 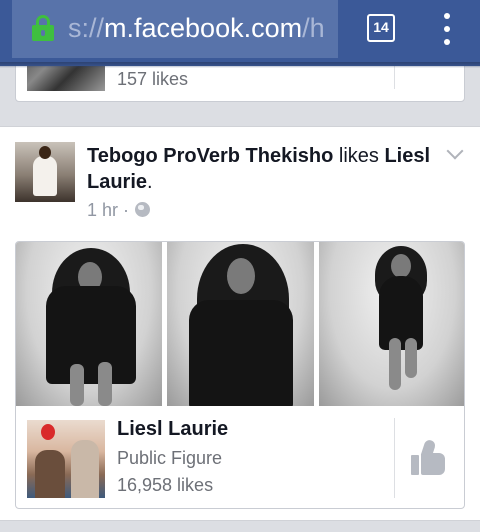 I want to click on divider, so click(x=394, y=458).